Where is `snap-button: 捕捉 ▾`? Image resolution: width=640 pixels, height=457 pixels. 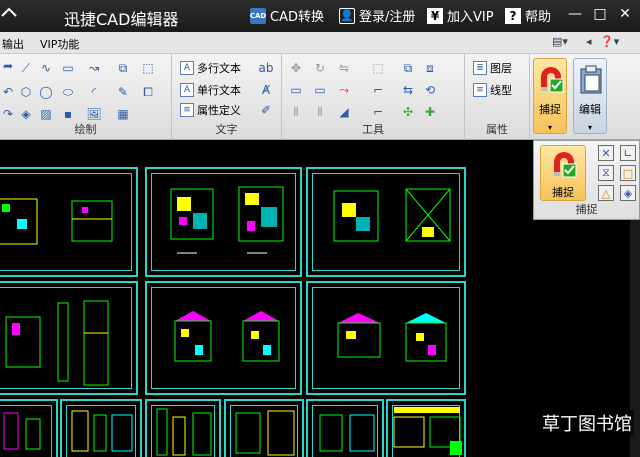
snap-button: 捕捉 ▾ is located at coordinates (550, 96).